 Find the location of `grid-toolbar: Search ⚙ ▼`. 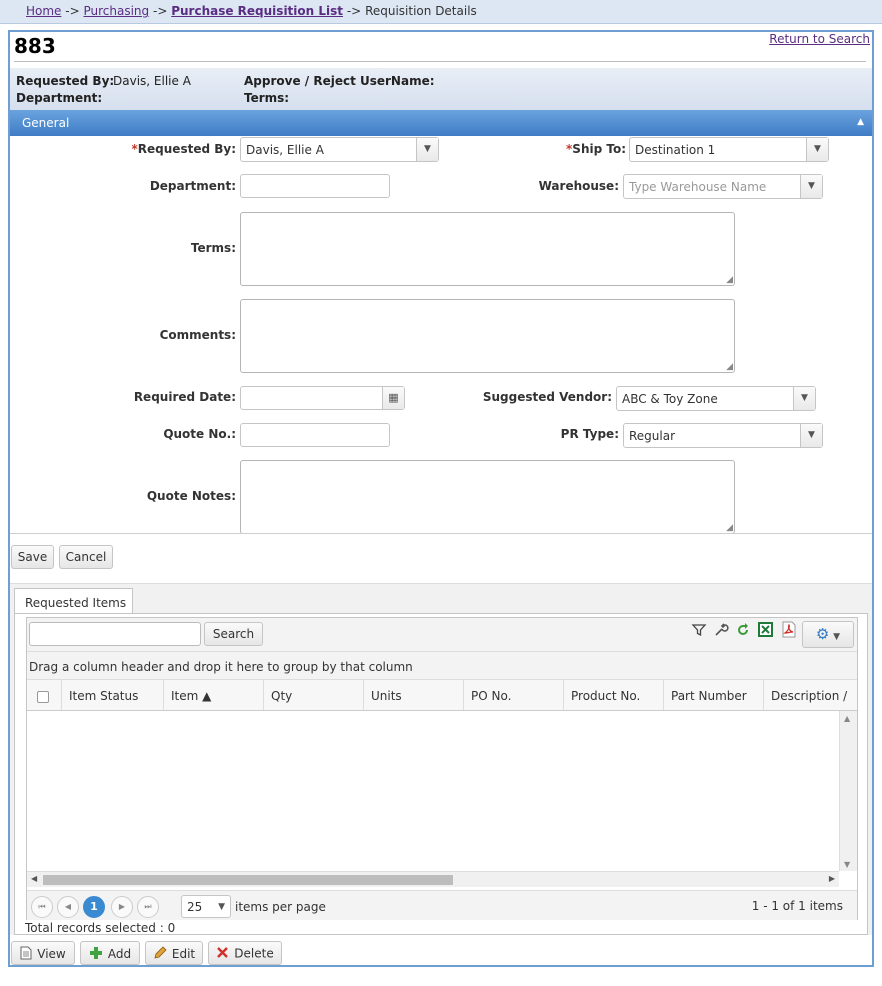

grid-toolbar: Search ⚙ ▼ is located at coordinates (442, 635).